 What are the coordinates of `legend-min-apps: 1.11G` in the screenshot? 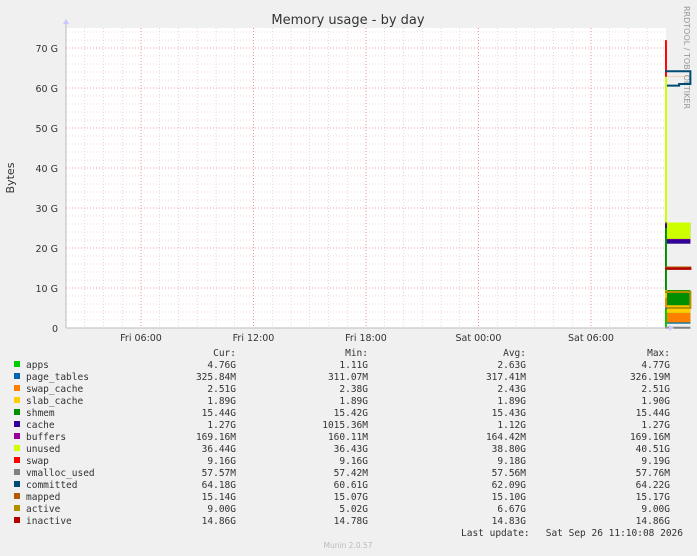 It's located at (353, 365).